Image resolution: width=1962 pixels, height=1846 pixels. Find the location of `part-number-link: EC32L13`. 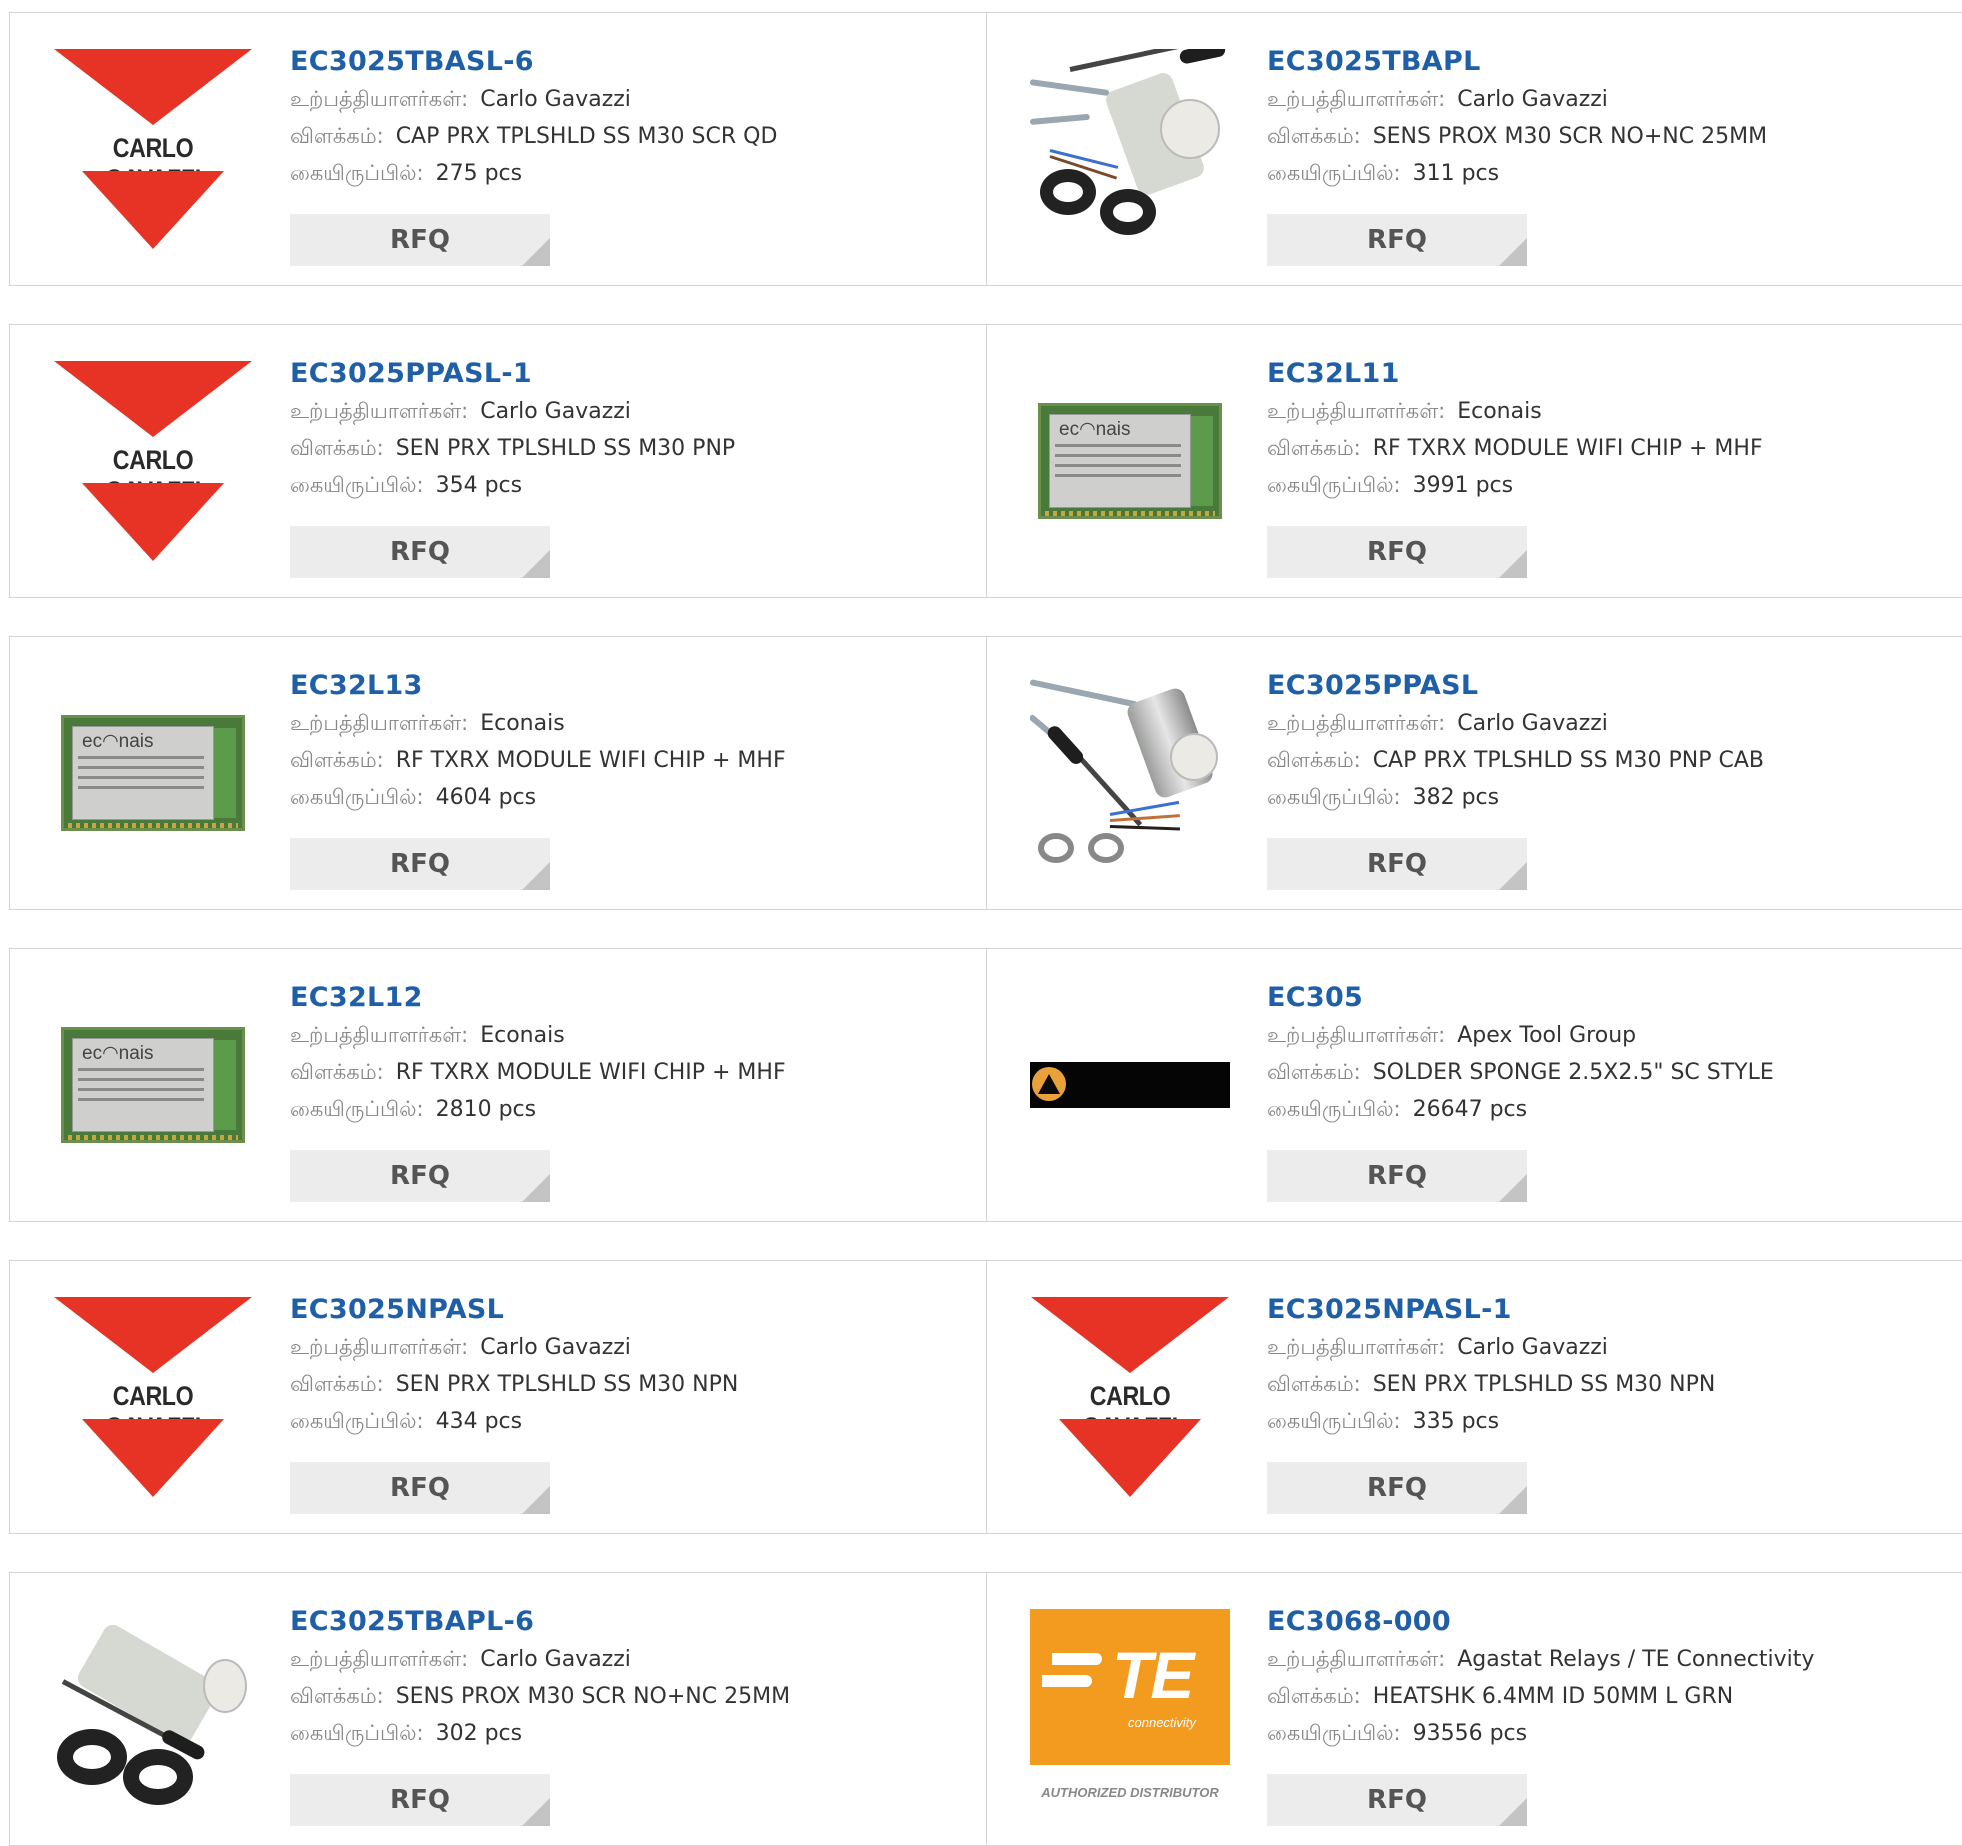

part-number-link: EC32L13 is located at coordinates (633, 686).